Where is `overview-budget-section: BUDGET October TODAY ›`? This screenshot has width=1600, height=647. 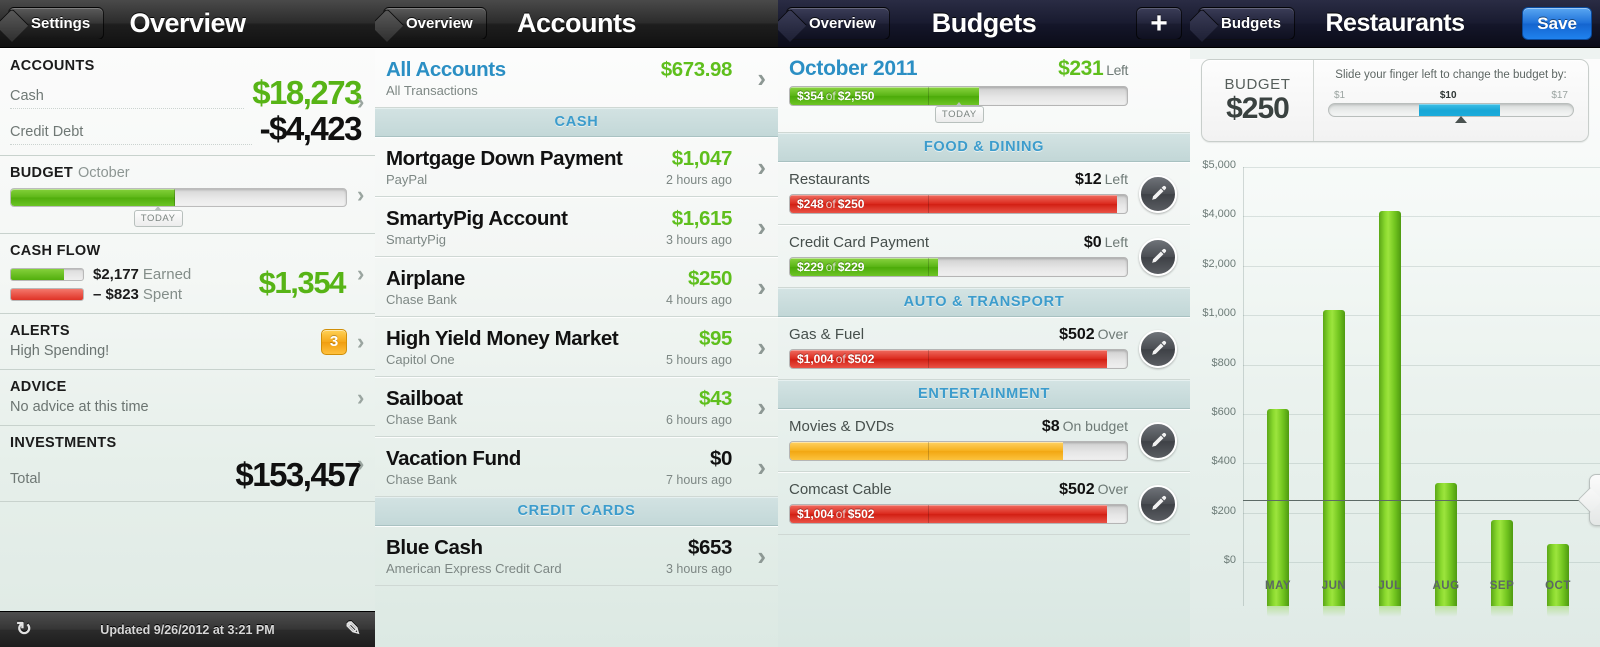
overview-budget-section: BUDGET October TODAY › is located at coordinates (187, 195).